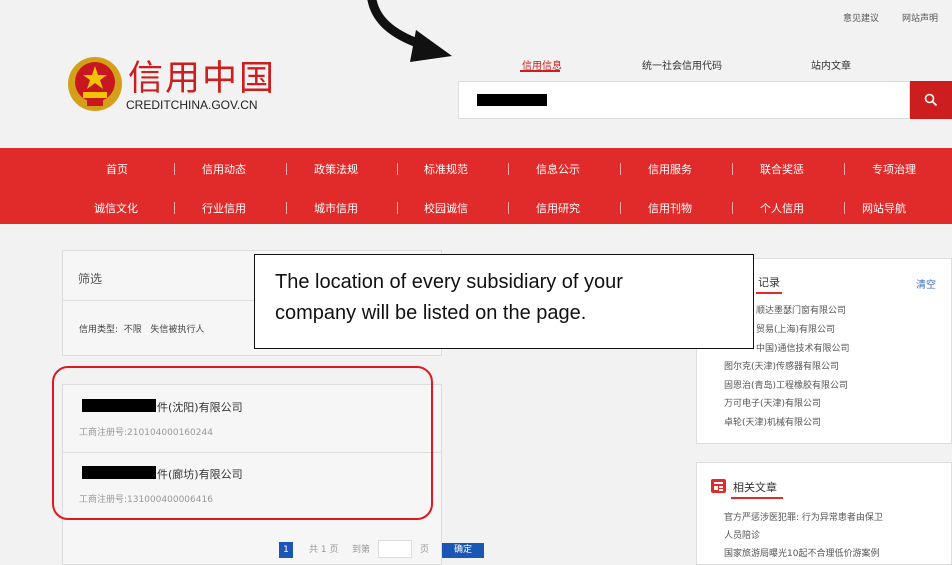 This screenshot has height=565, width=952. Describe the element at coordinates (192, 105) in the screenshot. I see `site-logo-subtitle: CREDITCHINA.GOV.CN` at that location.